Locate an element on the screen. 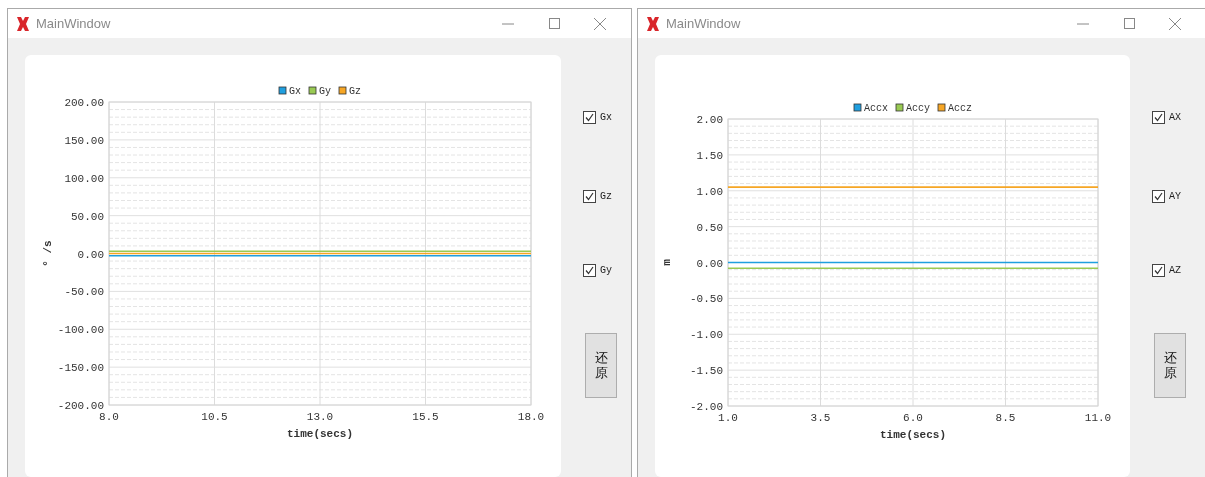 The height and width of the screenshot is (477, 1205). legend-label: Accx is located at coordinates (876, 108).